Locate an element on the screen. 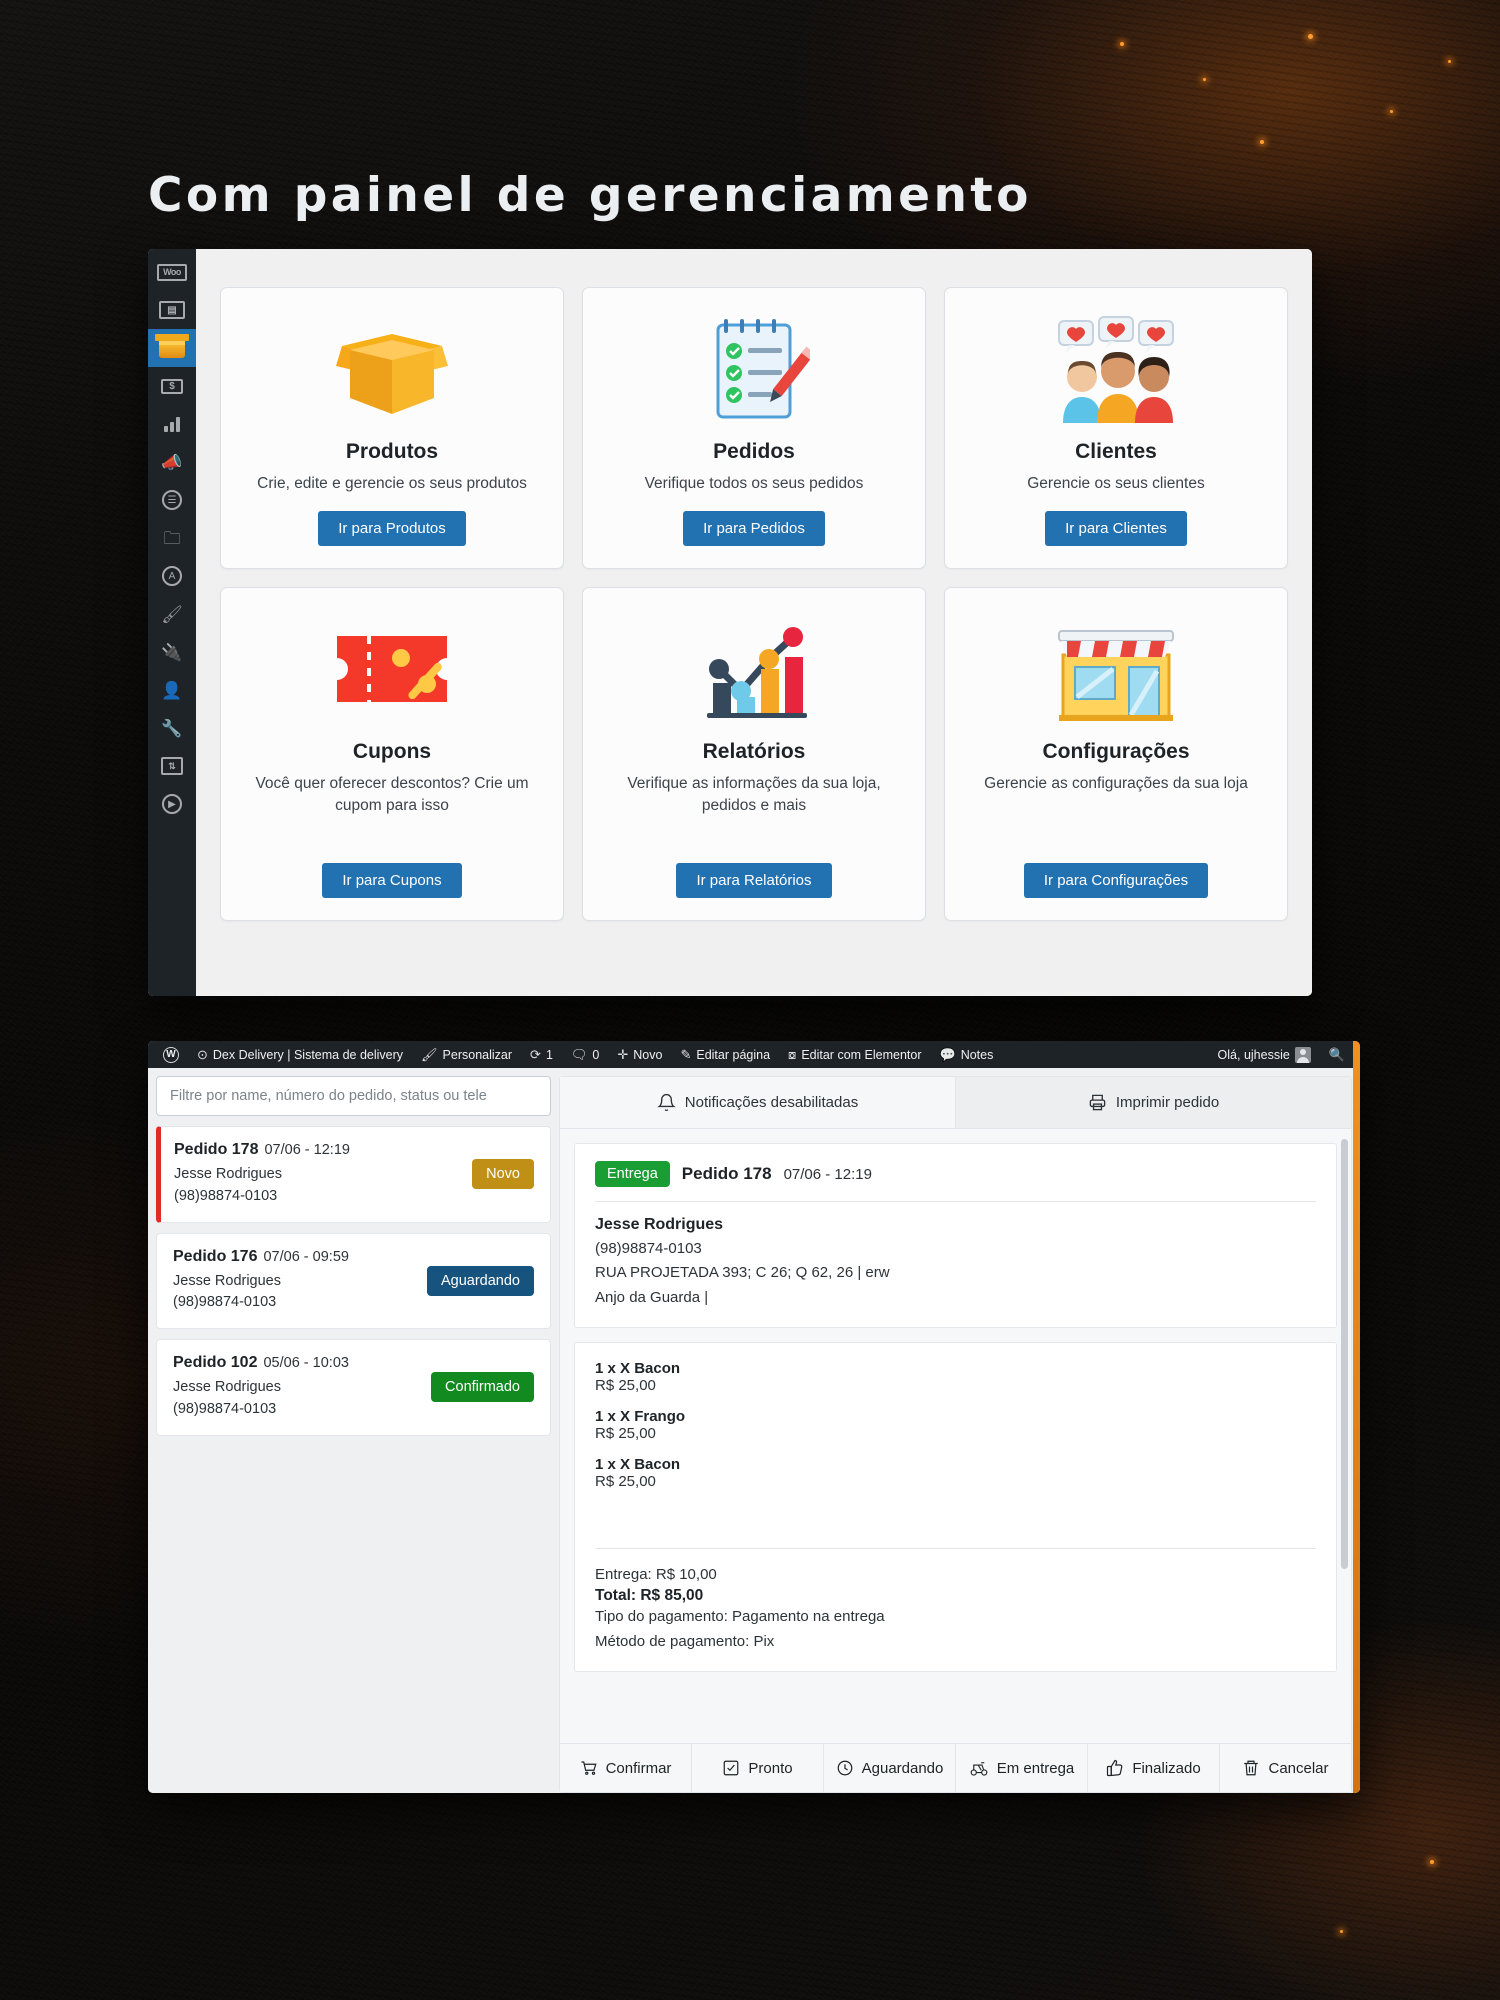  sidebar-item-pages: ▤ is located at coordinates (172, 310).